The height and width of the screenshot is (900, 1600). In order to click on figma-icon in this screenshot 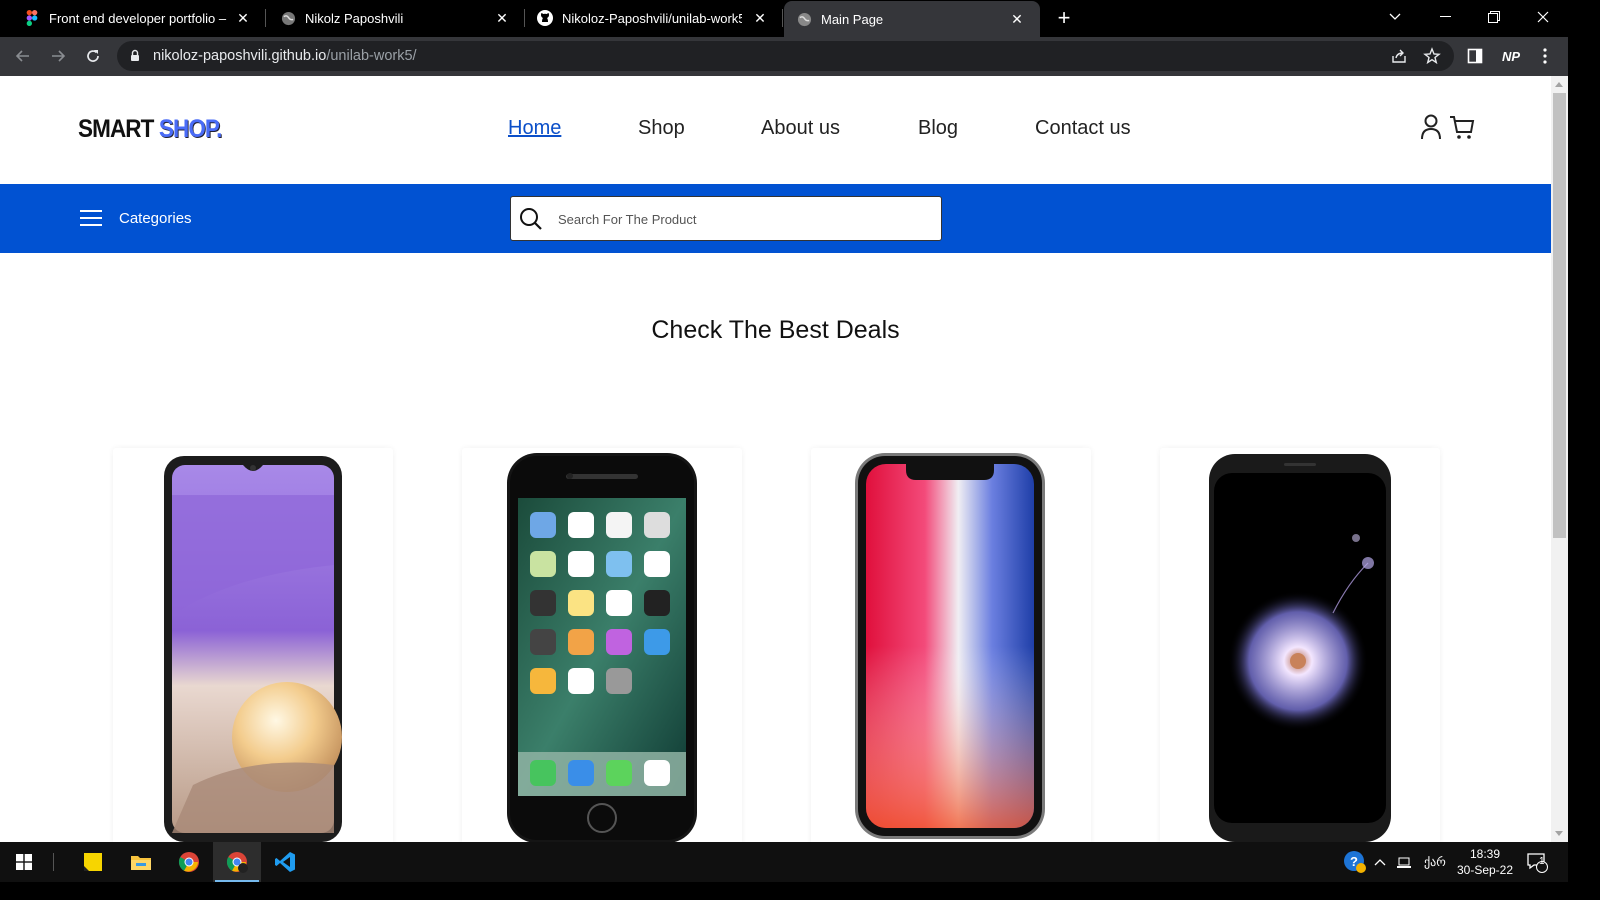, I will do `click(32, 18)`.